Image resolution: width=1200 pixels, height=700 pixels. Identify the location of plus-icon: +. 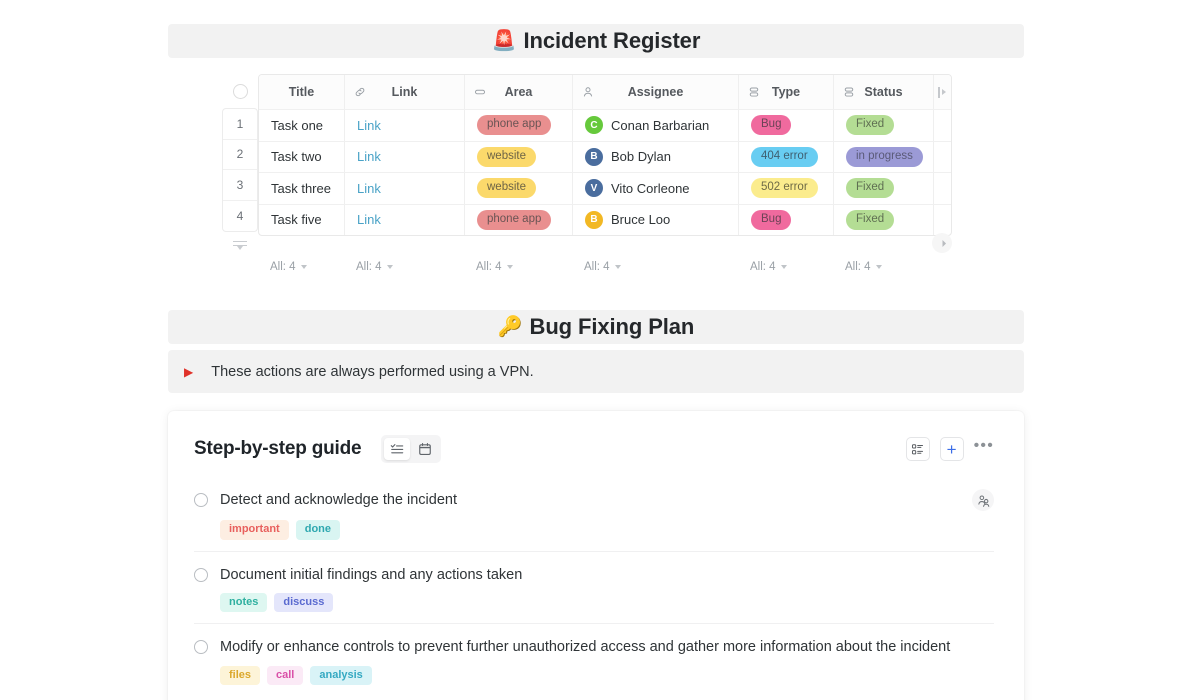
(951, 449).